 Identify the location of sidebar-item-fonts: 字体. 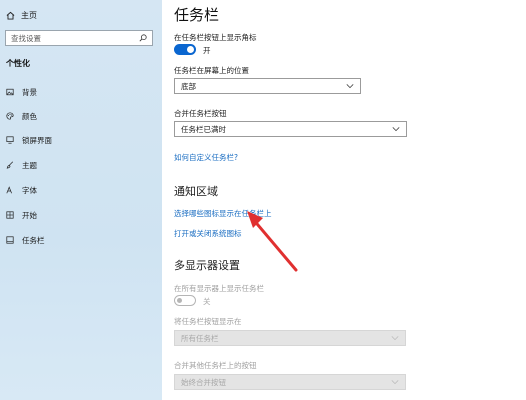
(21, 190).